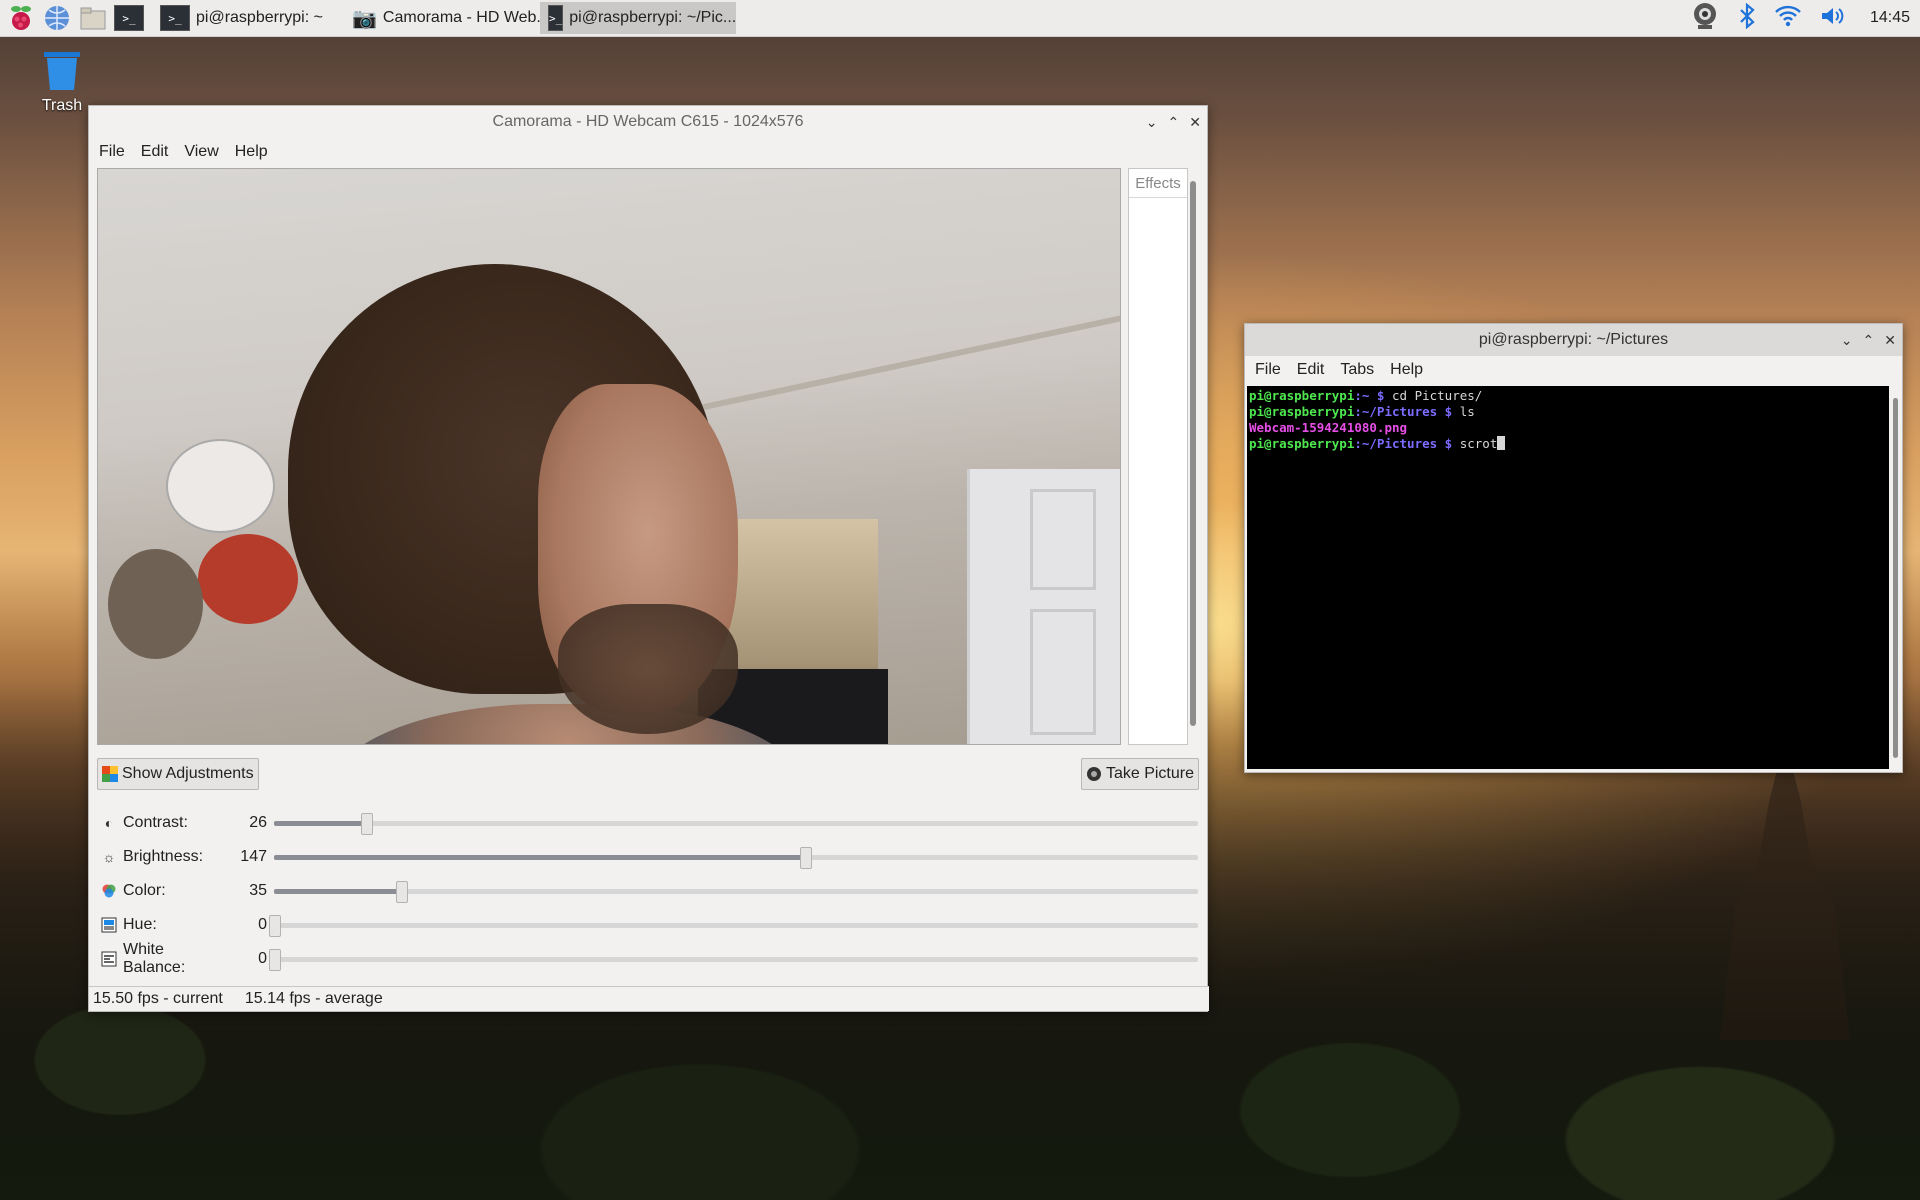 Image resolution: width=1920 pixels, height=1200 pixels. Describe the element at coordinates (21, 18) in the screenshot. I see `raspberry-menu-icon` at that location.